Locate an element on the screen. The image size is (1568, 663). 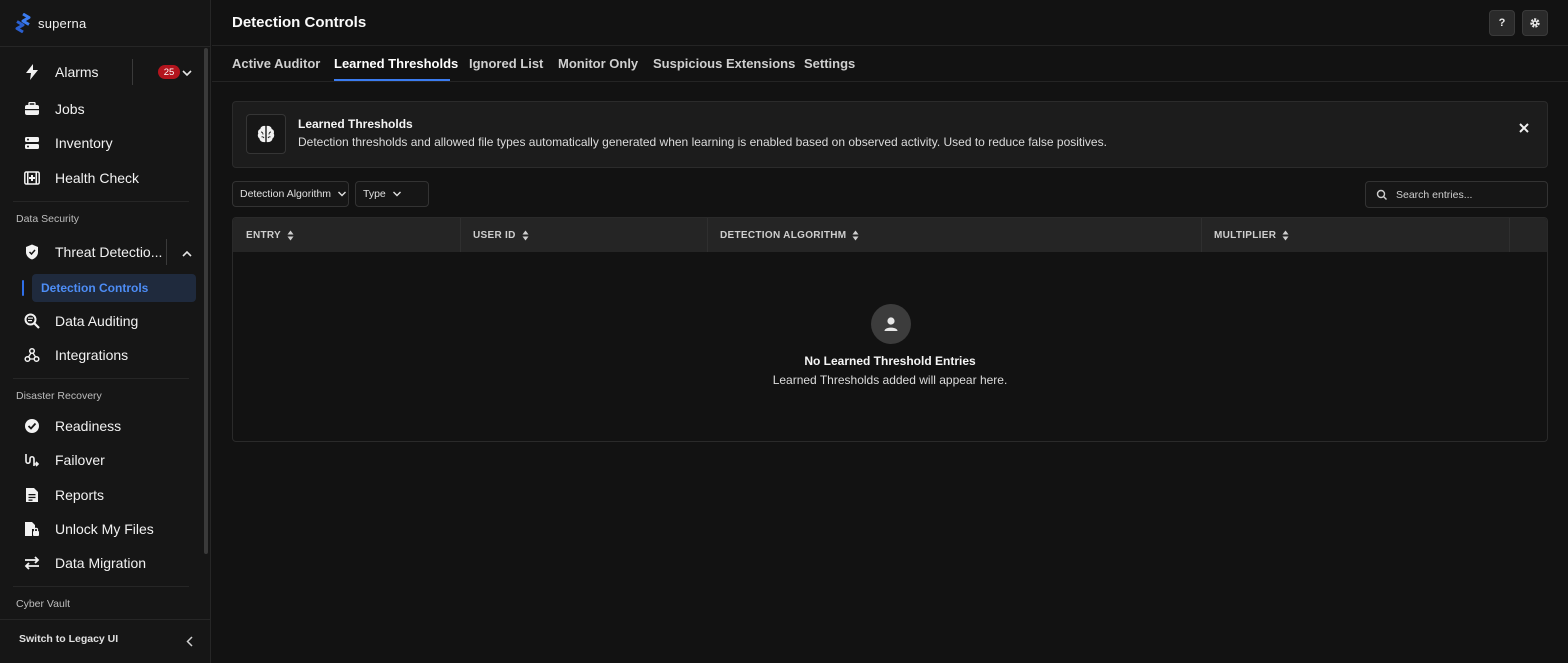
sidebar-item-health-check: Health Check is located at coordinates (105, 178).